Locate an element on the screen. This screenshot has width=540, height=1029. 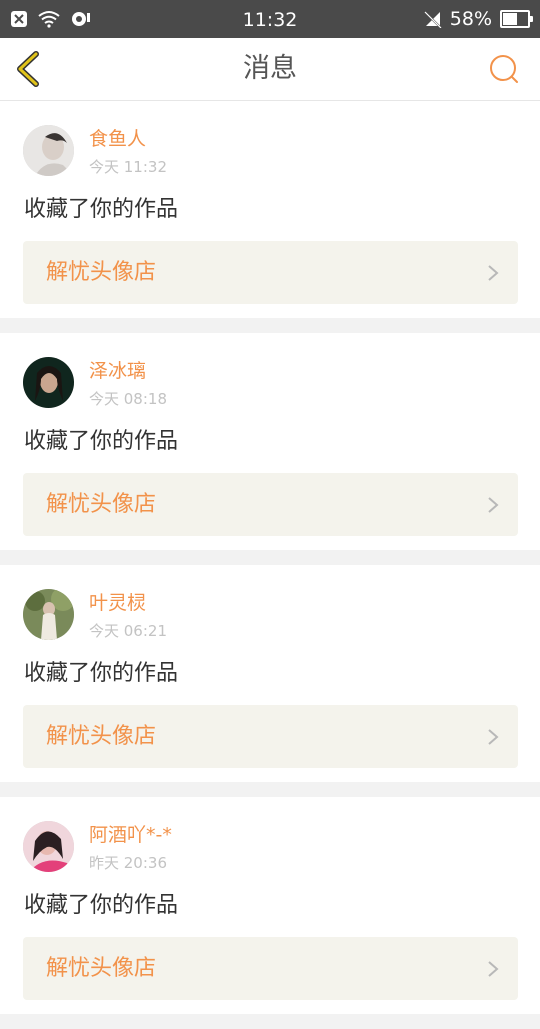
page-title: 消息 is located at coordinates (270, 68).